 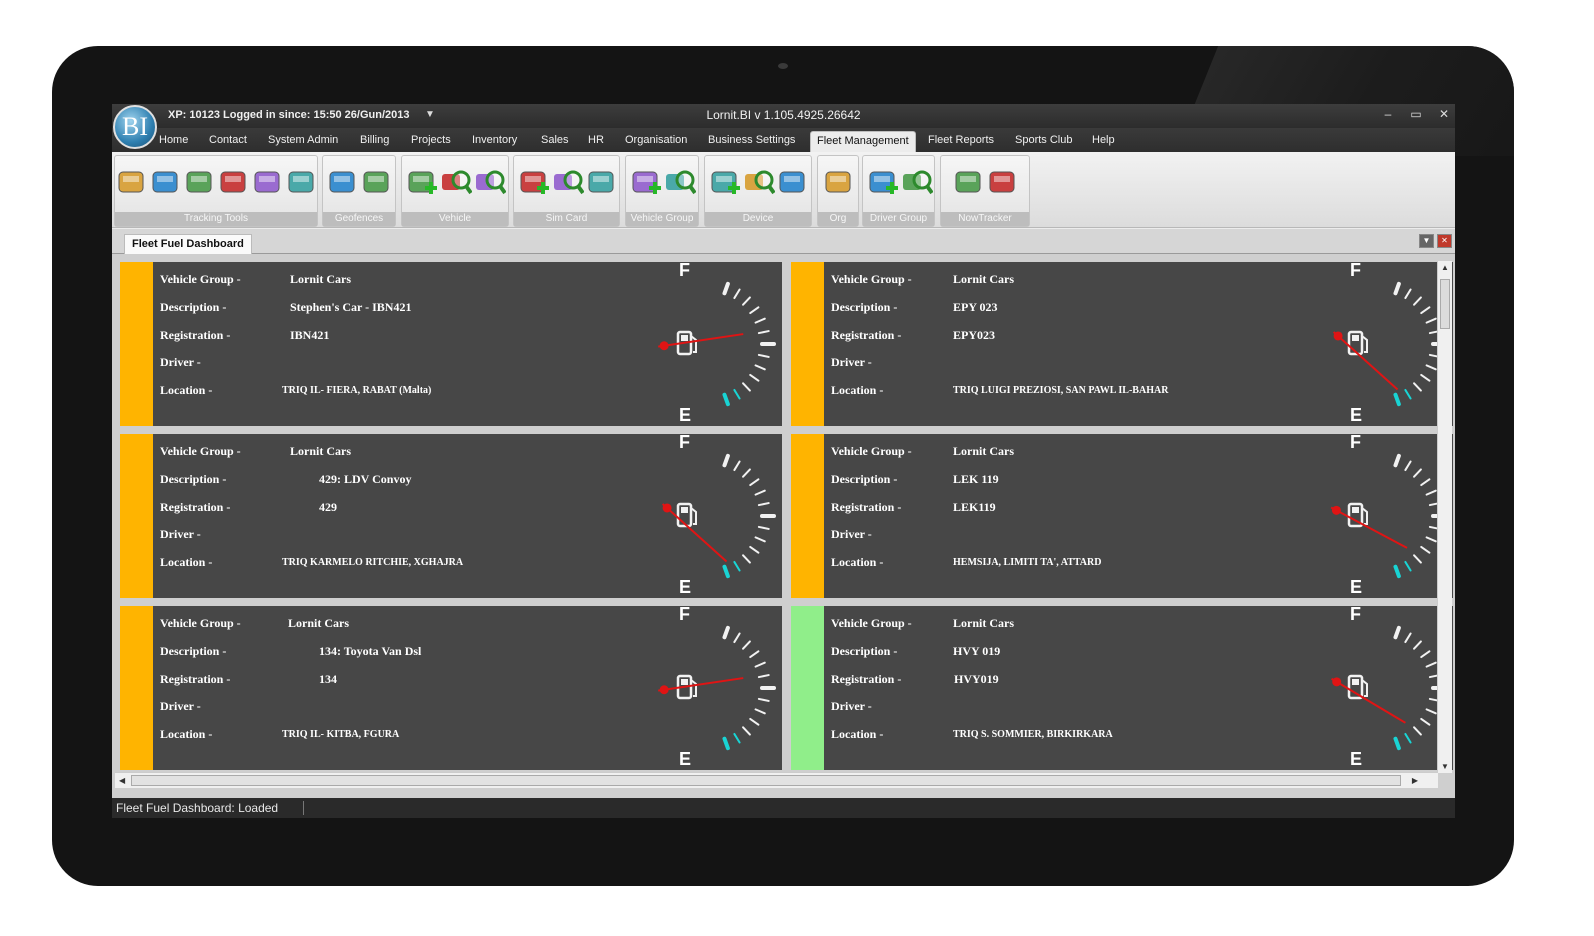 I want to click on scroll-up-icon: ▲, so click(x=1445, y=267).